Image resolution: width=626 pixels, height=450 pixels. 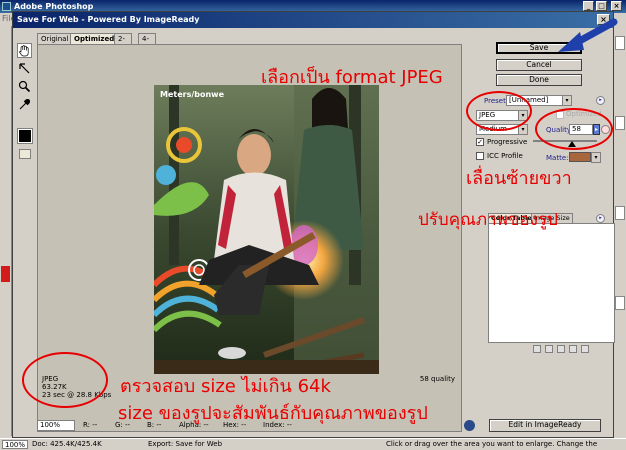 I want to click on annotation-slide: เลื่อนซ้ายขวา, so click(x=519, y=178).